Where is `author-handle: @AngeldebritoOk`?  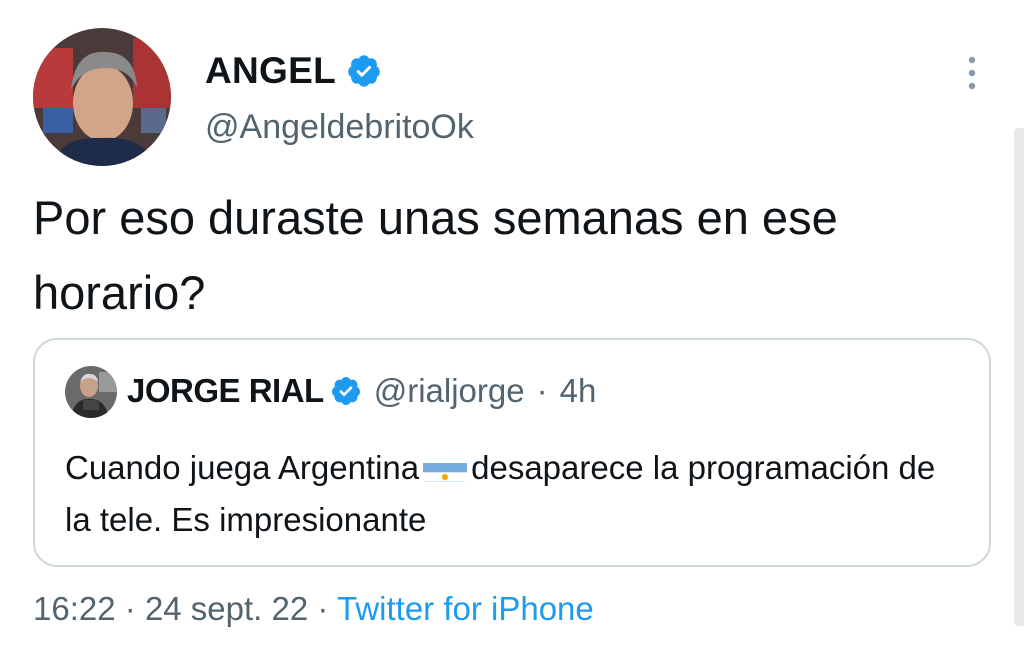
author-handle: @AngeldebritoOk is located at coordinates (339, 127).